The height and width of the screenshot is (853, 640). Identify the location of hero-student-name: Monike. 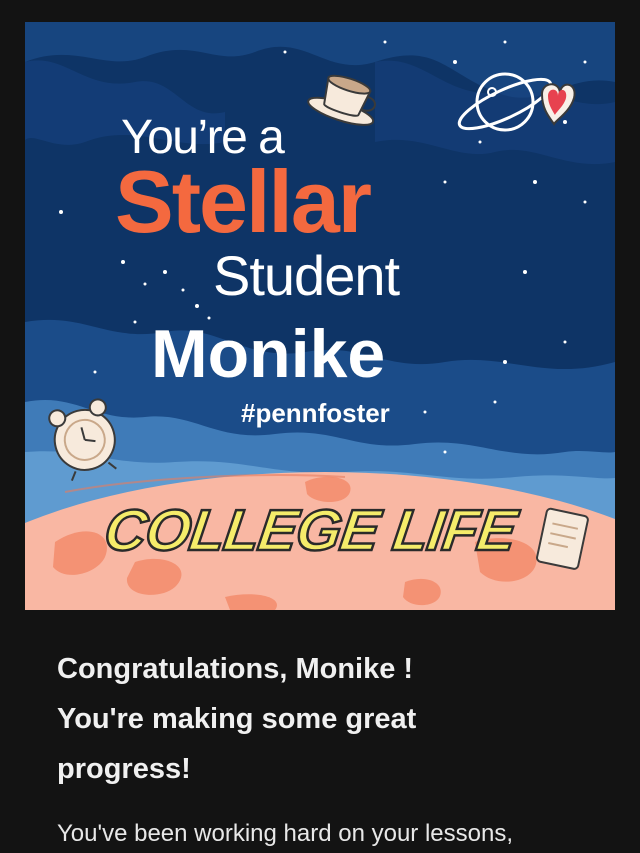
(268, 354).